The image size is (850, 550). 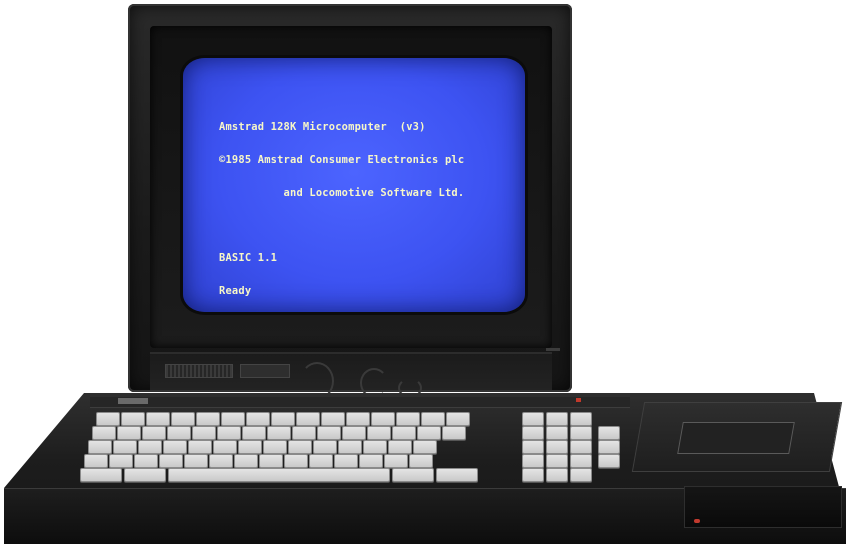 What do you see at coordinates (736, 438) in the screenshot?
I see `cassette-window` at bounding box center [736, 438].